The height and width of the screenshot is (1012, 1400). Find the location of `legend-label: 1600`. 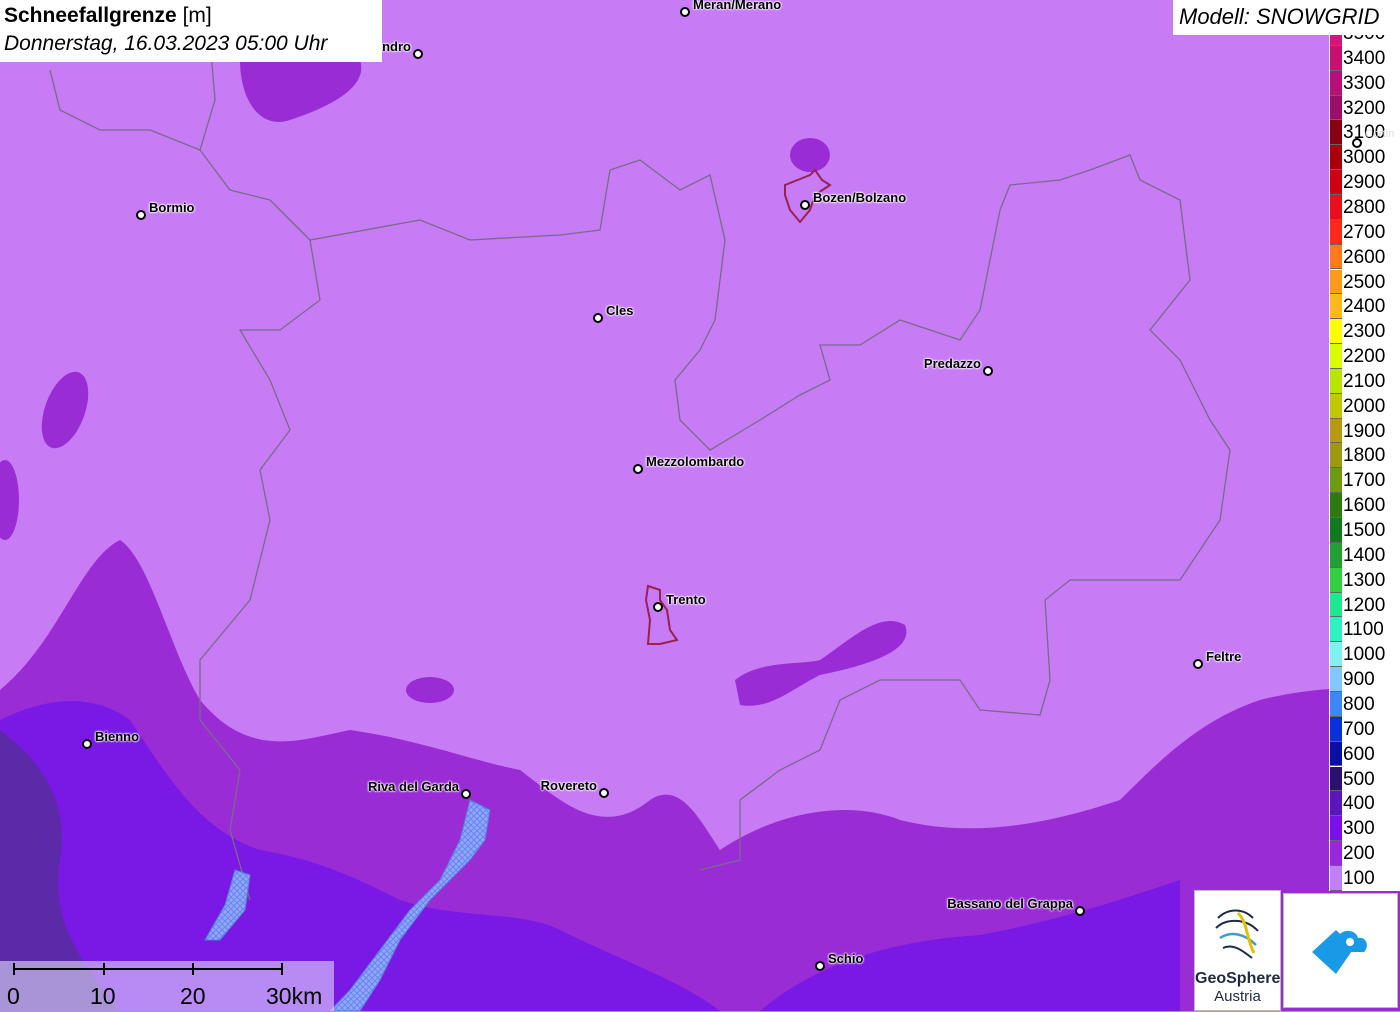

legend-label: 1600 is located at coordinates (1364, 506).